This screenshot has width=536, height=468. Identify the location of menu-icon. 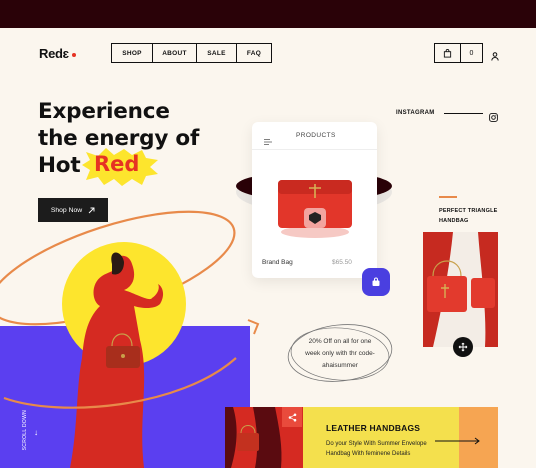
(268, 141).